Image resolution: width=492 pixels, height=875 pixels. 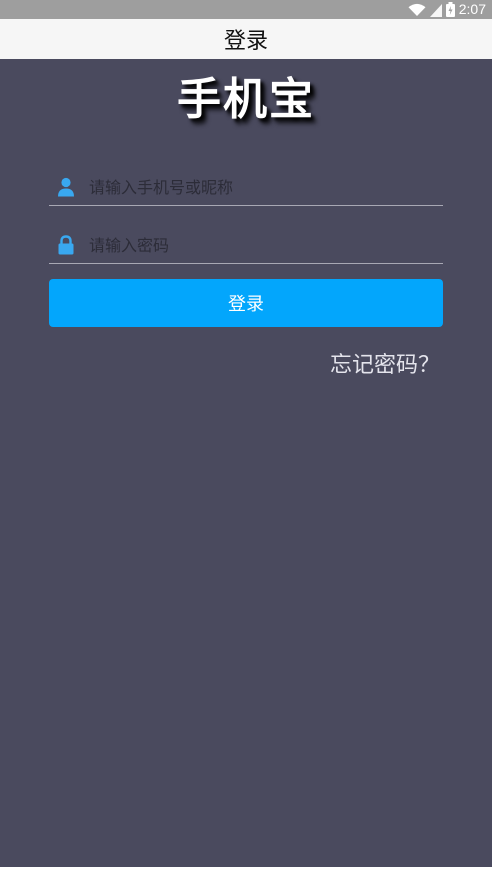 What do you see at coordinates (450, 9) in the screenshot?
I see `battery-icon` at bounding box center [450, 9].